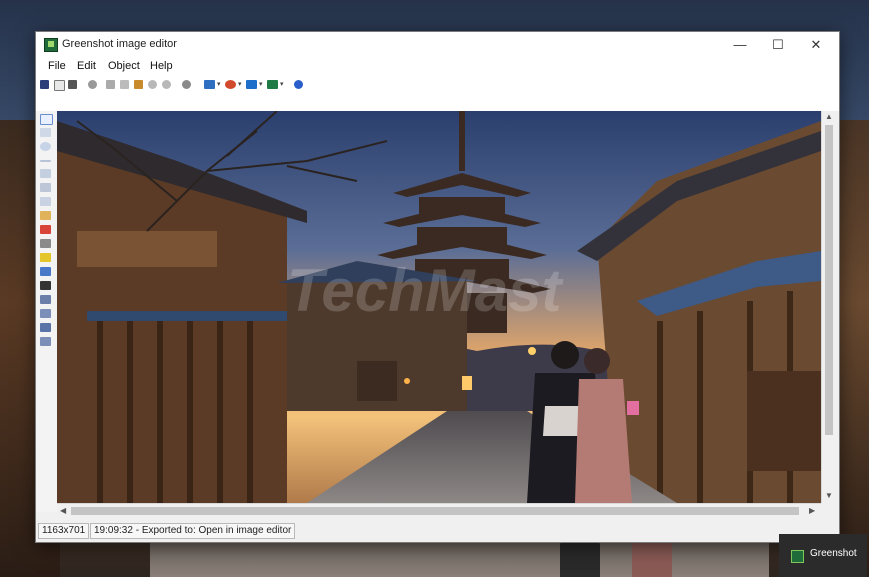 The image size is (869, 577). What do you see at coordinates (45, 173) in the screenshot?
I see `arrow-icon` at bounding box center [45, 173].